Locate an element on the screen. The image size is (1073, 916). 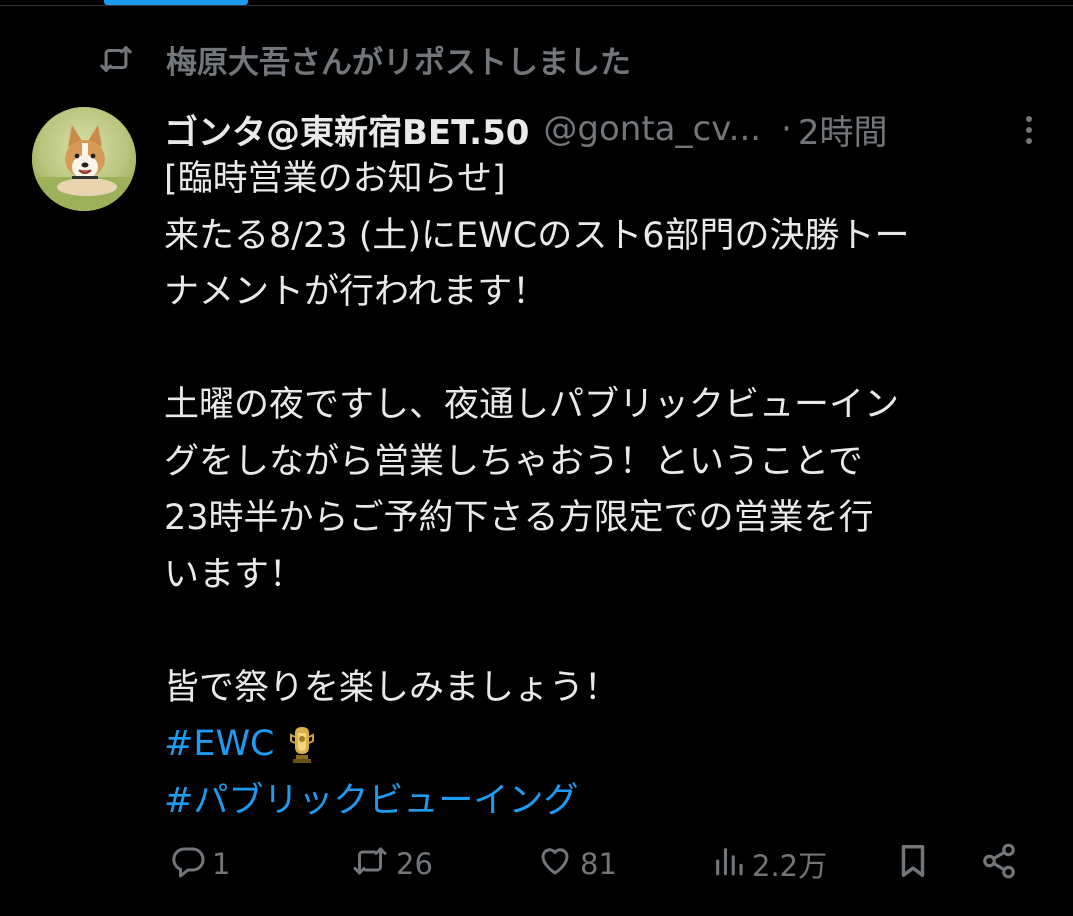
display-name: ゴンタ@東新宿BET.50 is located at coordinates (346, 129).